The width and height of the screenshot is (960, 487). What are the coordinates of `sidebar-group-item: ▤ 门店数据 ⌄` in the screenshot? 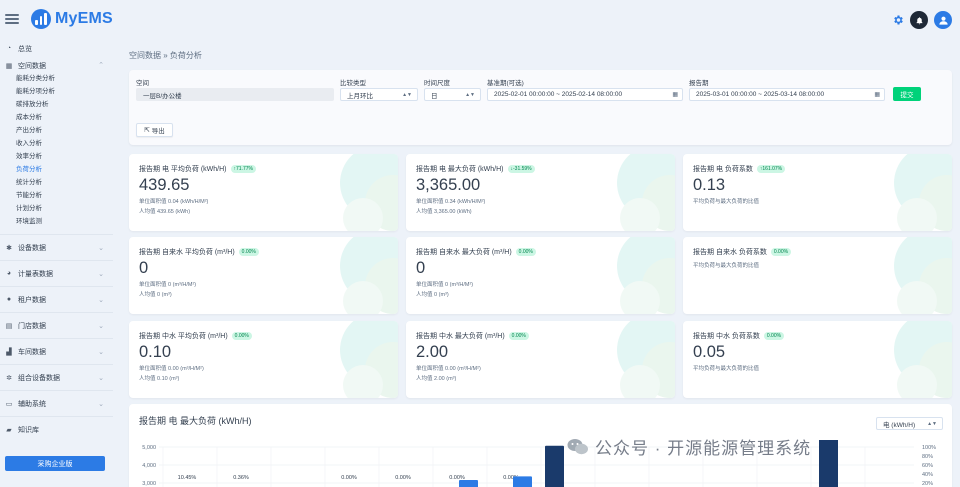 It's located at (56, 325).